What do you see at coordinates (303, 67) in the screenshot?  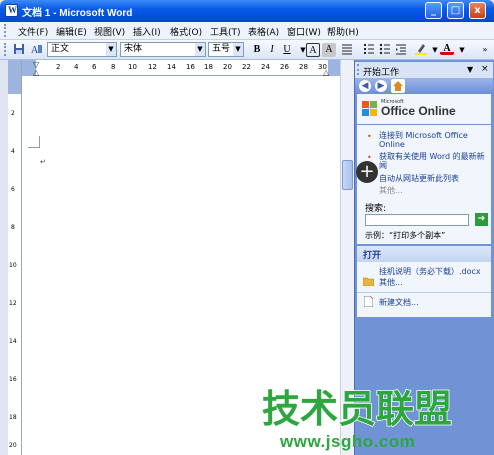 I see `ruler-tick-label: 28` at bounding box center [303, 67].